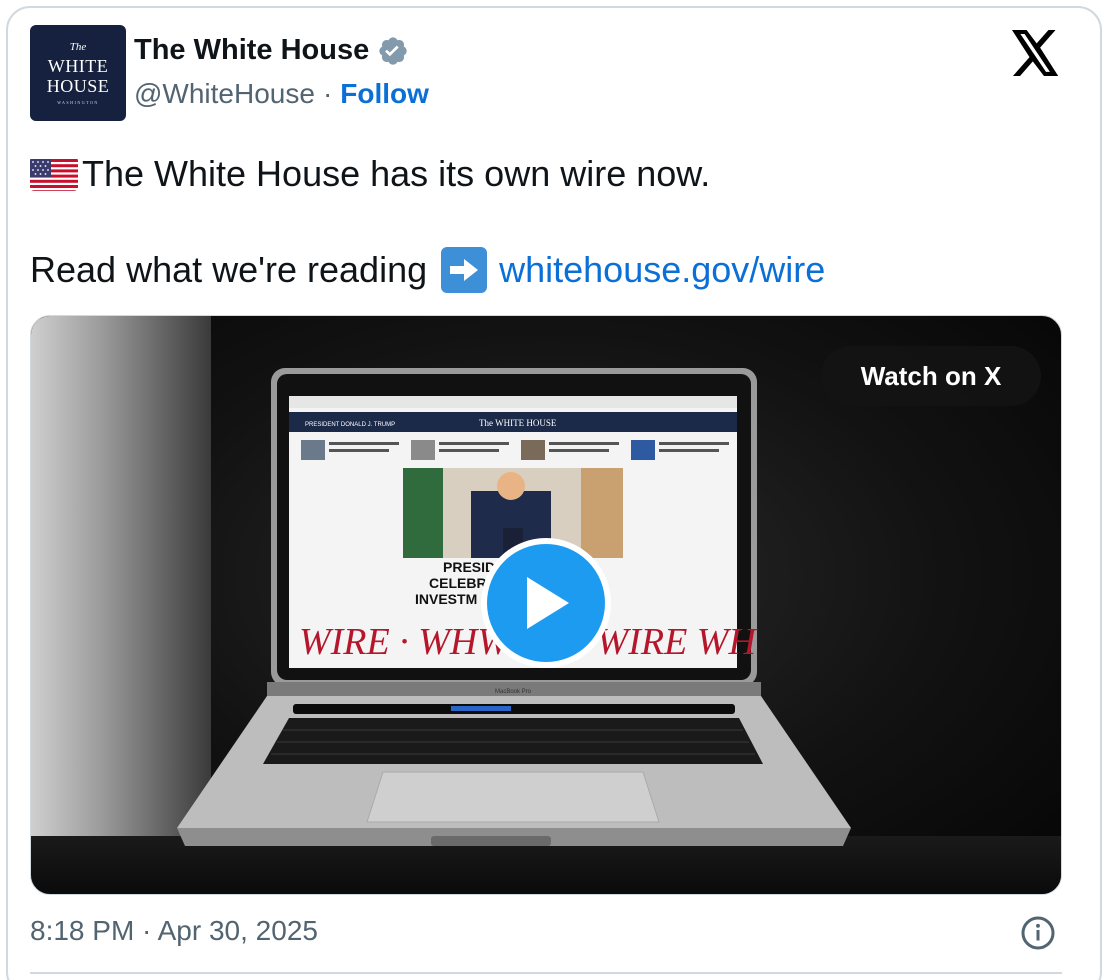 Image resolution: width=1106 pixels, height=980 pixels. What do you see at coordinates (662, 270) in the screenshot?
I see `wire-link: whitehouse.gov/wire` at bounding box center [662, 270].